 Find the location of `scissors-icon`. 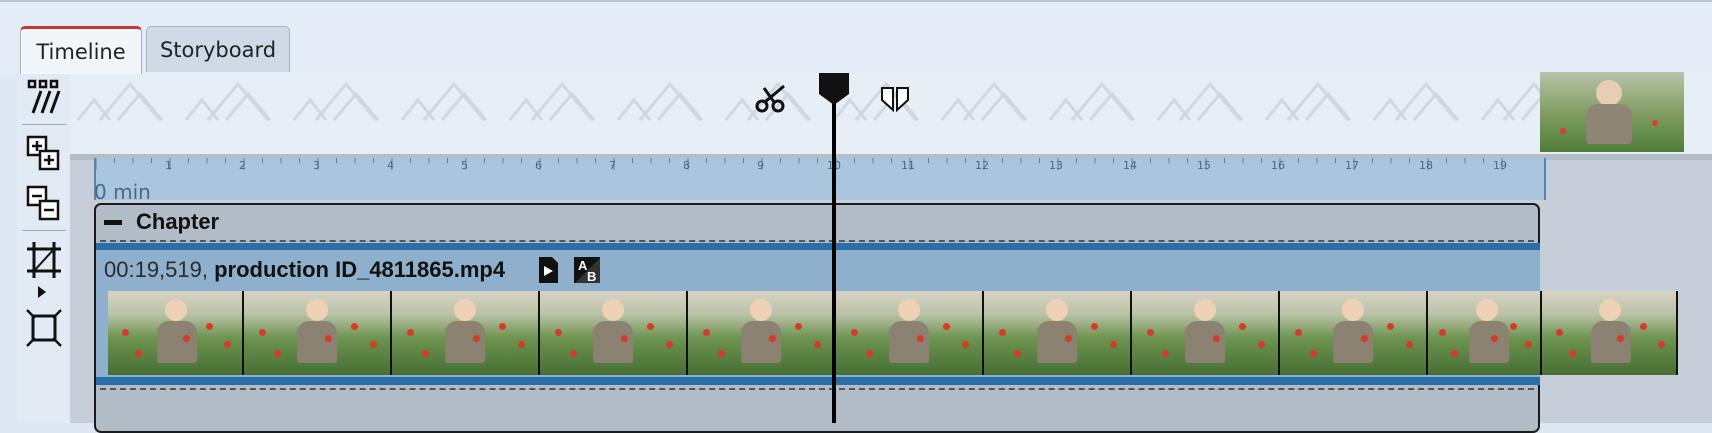

scissors-icon is located at coordinates (772, 101).